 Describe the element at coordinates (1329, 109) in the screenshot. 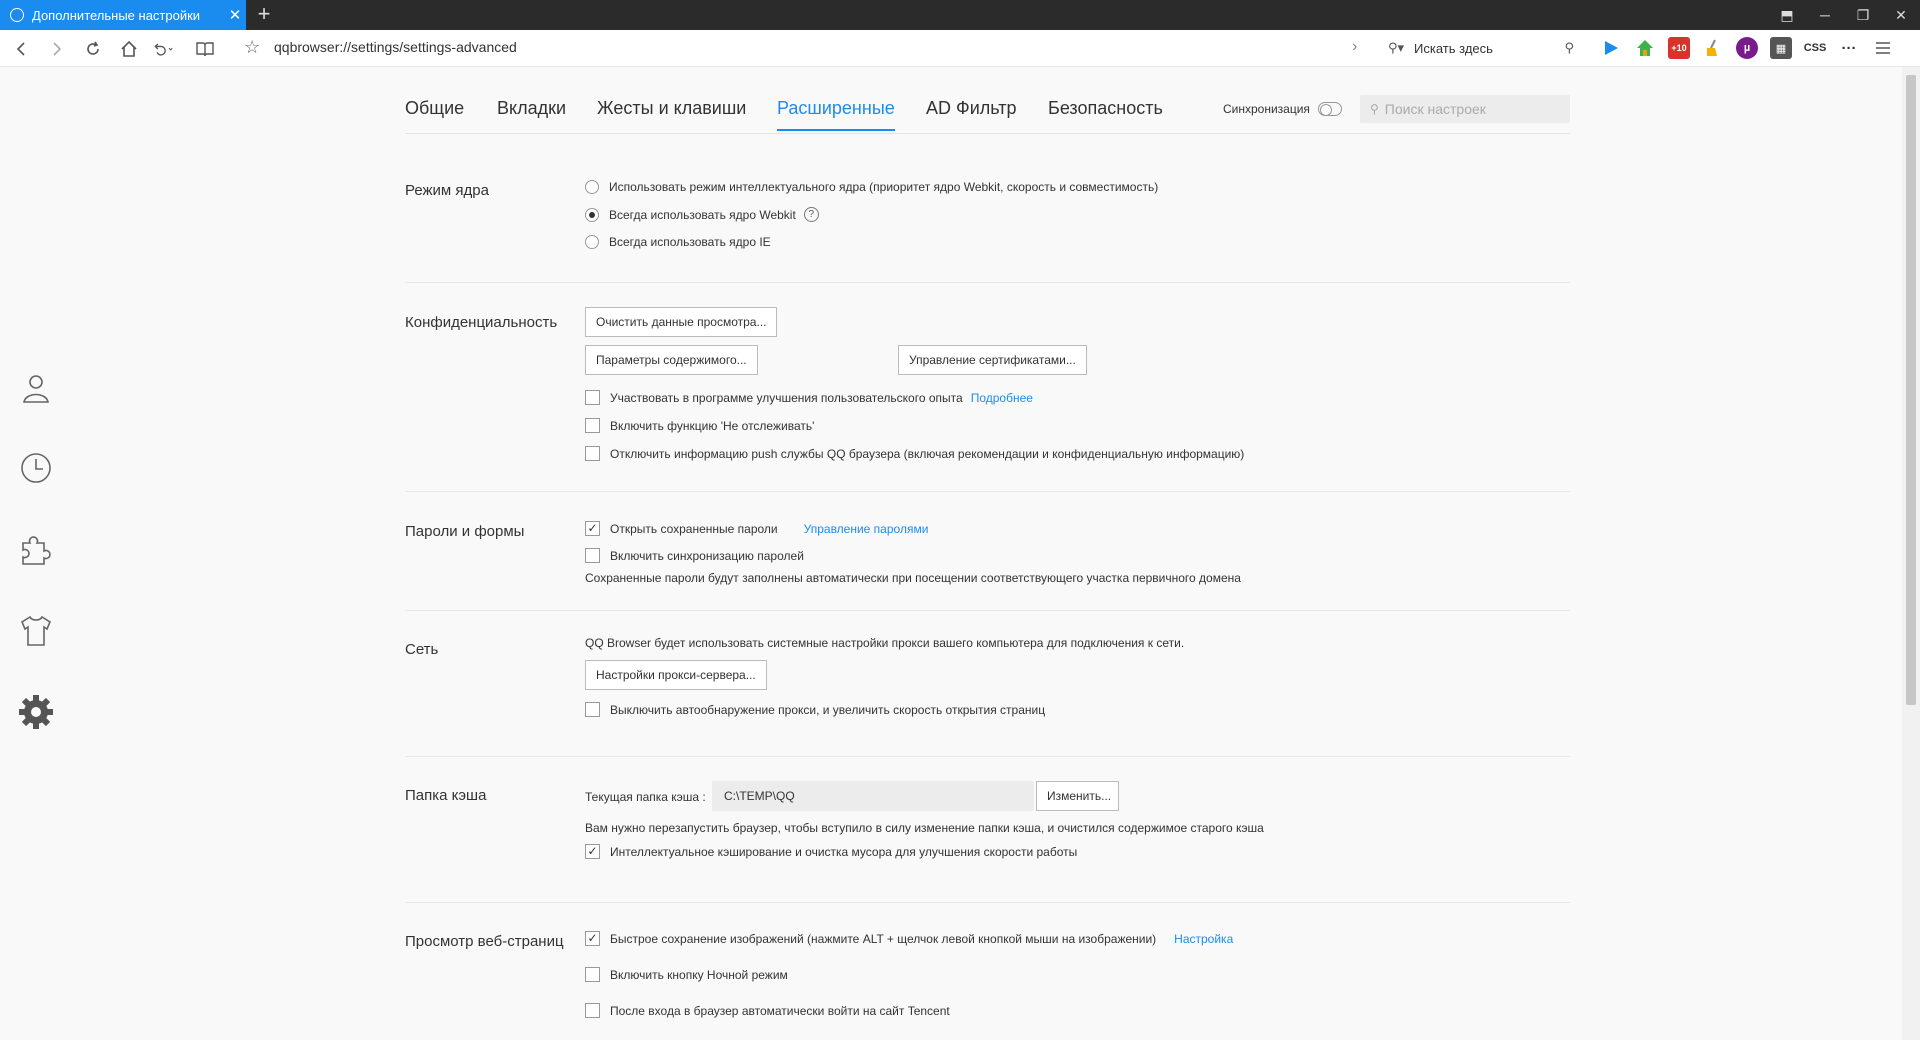

I see `sync-toggle` at that location.